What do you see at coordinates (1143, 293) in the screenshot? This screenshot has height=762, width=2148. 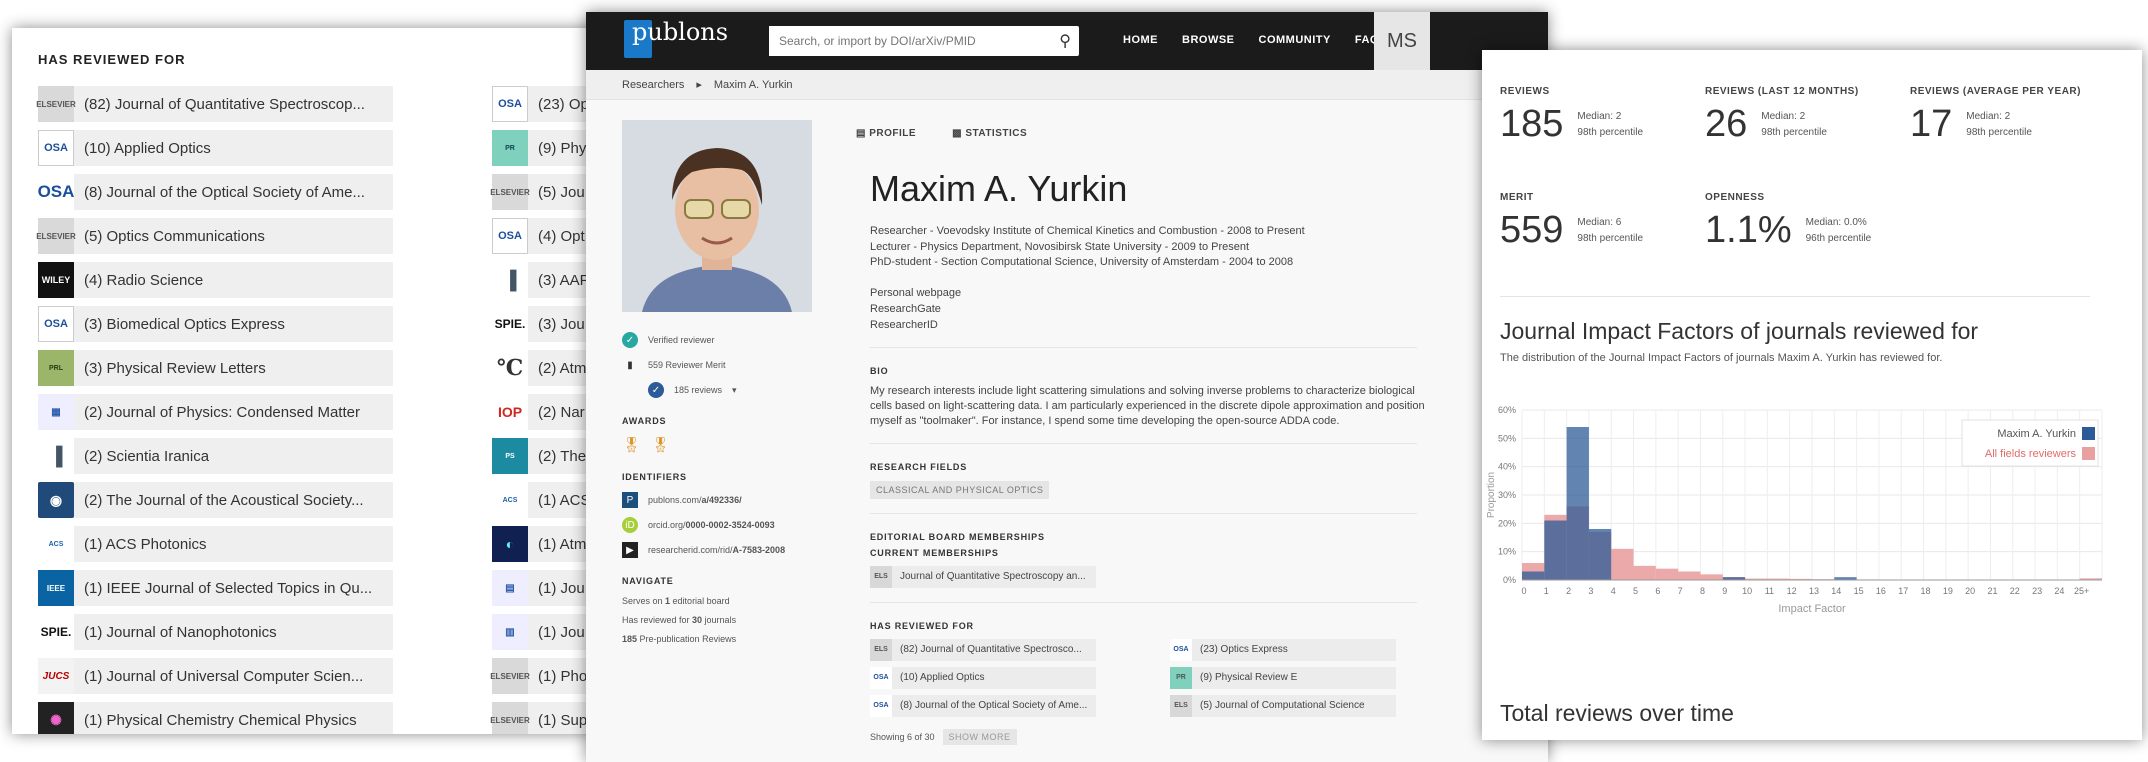 I see `link-personal-webpage: Personal webpage` at bounding box center [1143, 293].